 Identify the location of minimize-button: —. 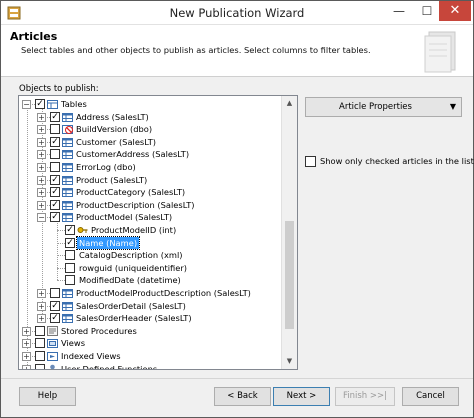
(399, 12).